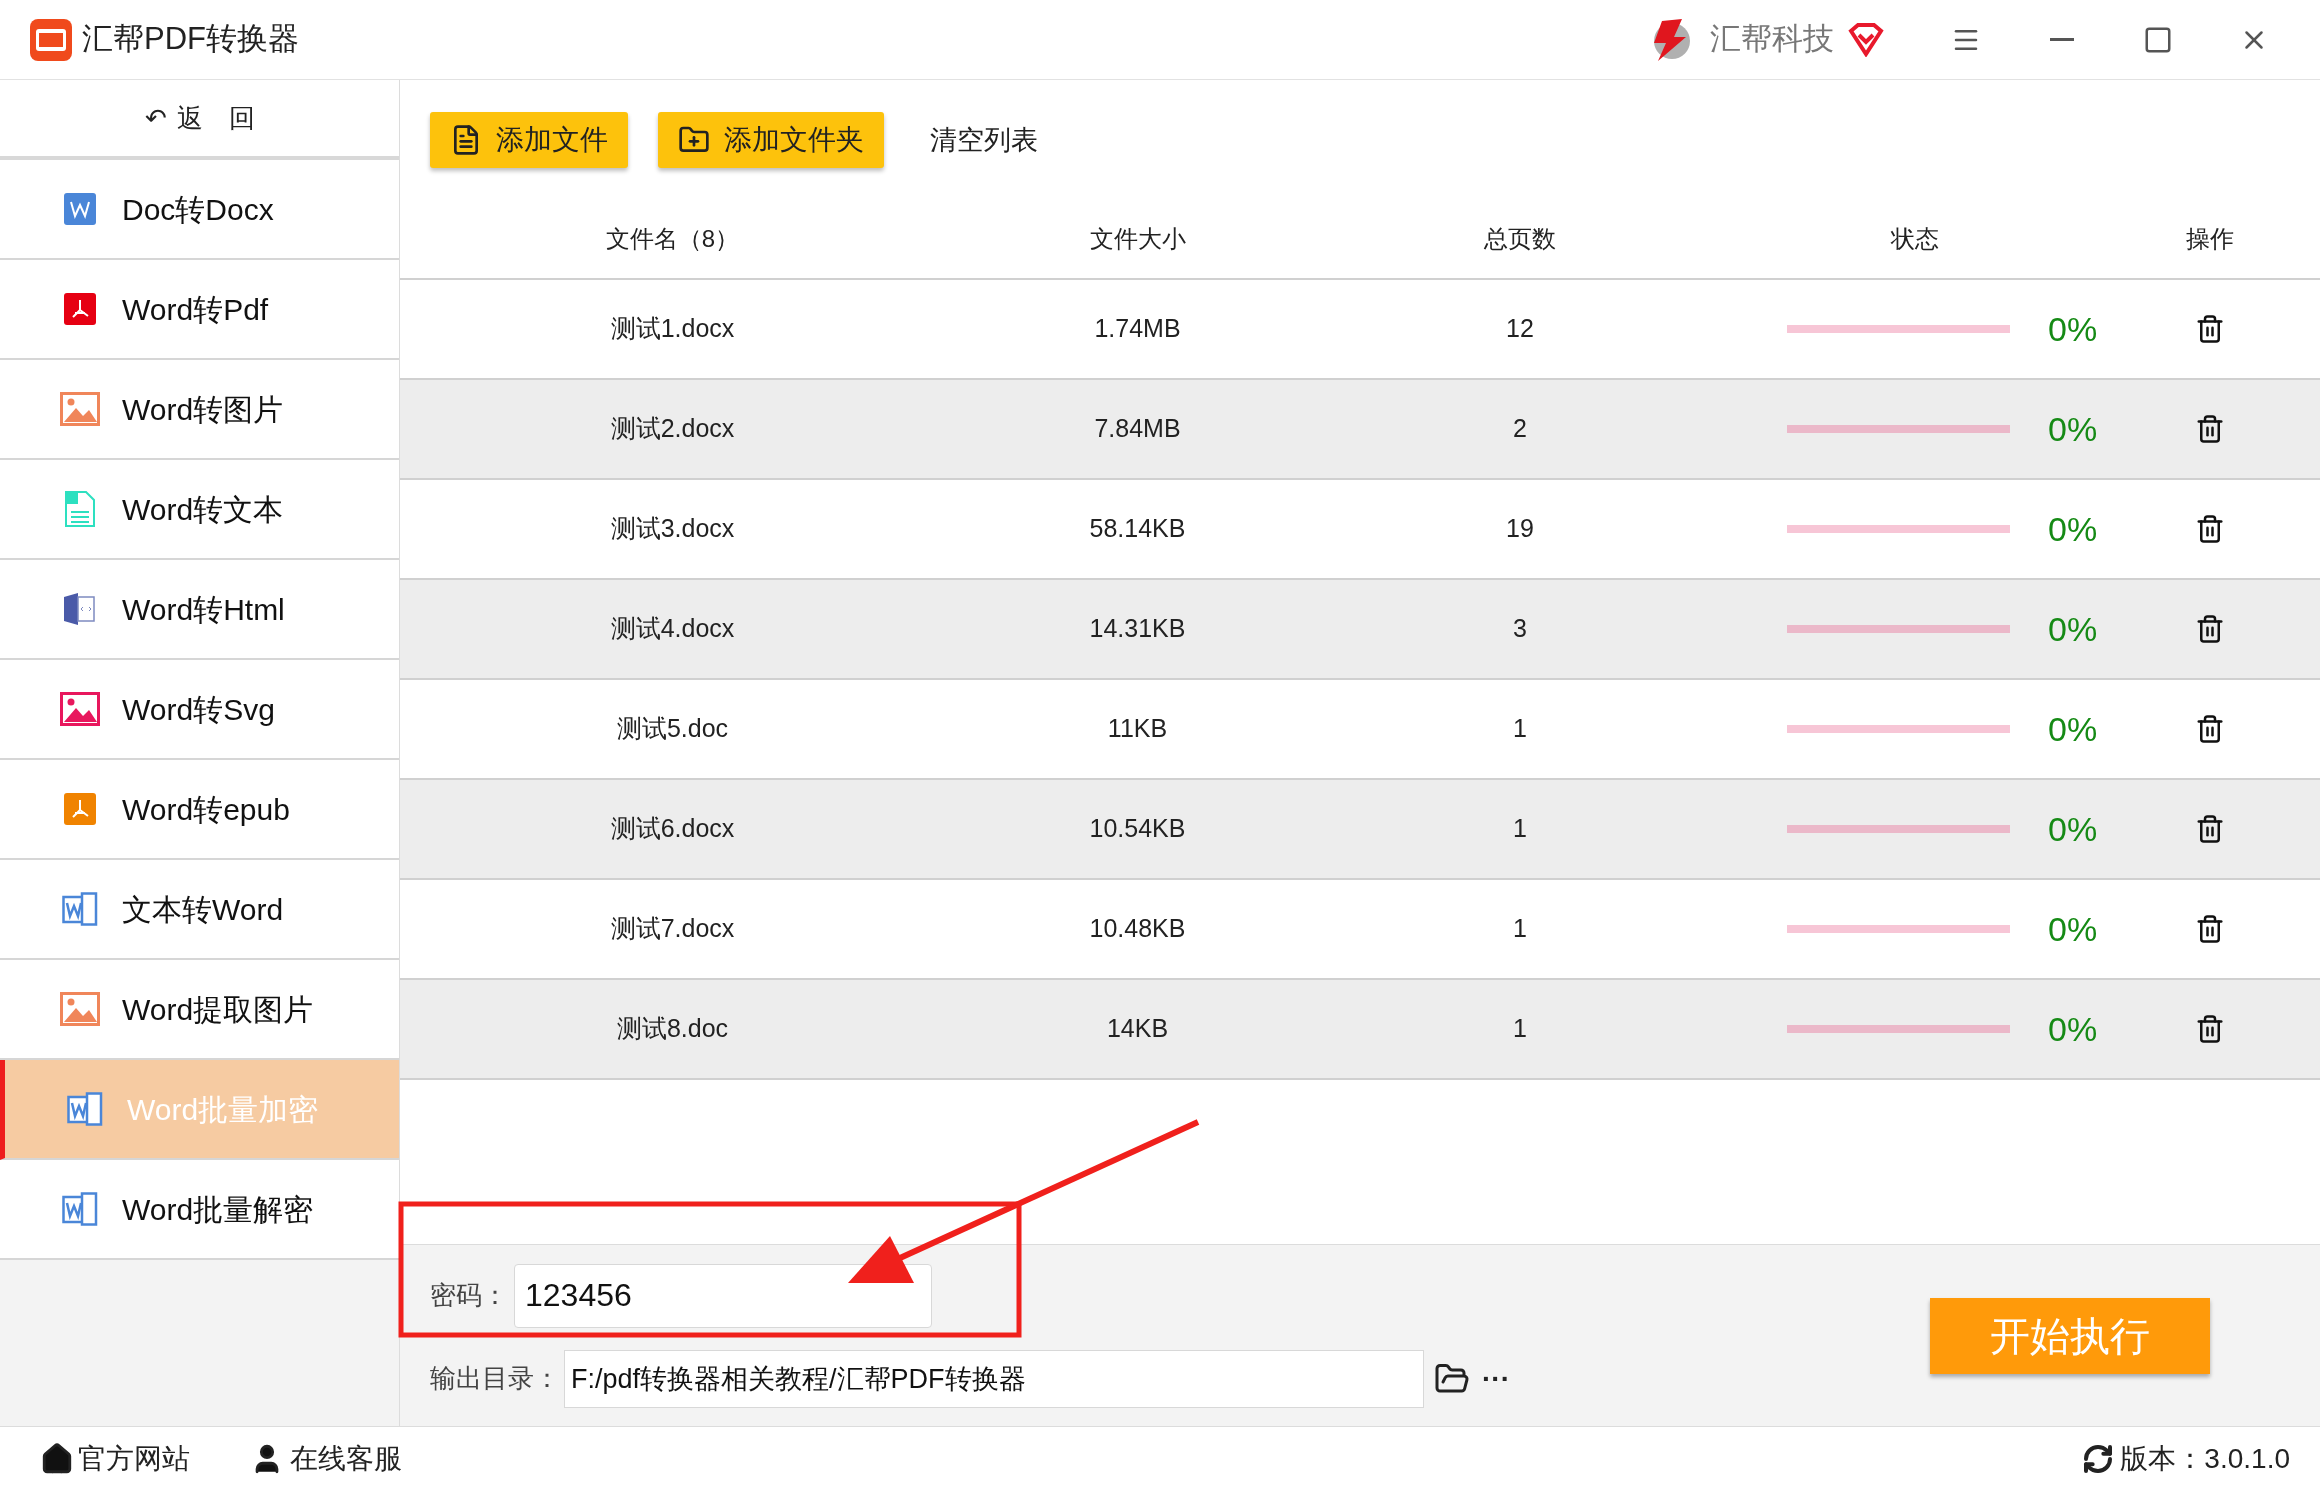  Describe the element at coordinates (723, 1295) in the screenshot. I see `password-field: 123456` at that location.